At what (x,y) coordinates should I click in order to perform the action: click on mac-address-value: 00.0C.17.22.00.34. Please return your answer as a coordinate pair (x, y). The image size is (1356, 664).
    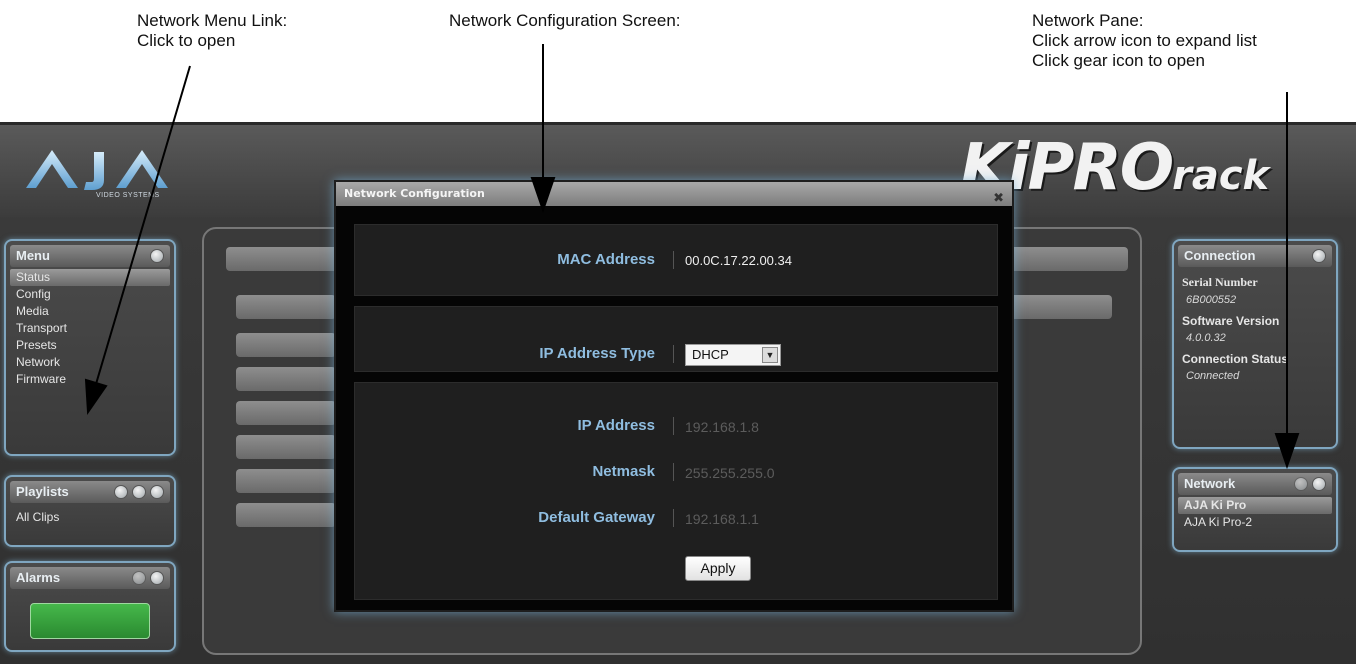
    Looking at the image, I should click on (738, 260).